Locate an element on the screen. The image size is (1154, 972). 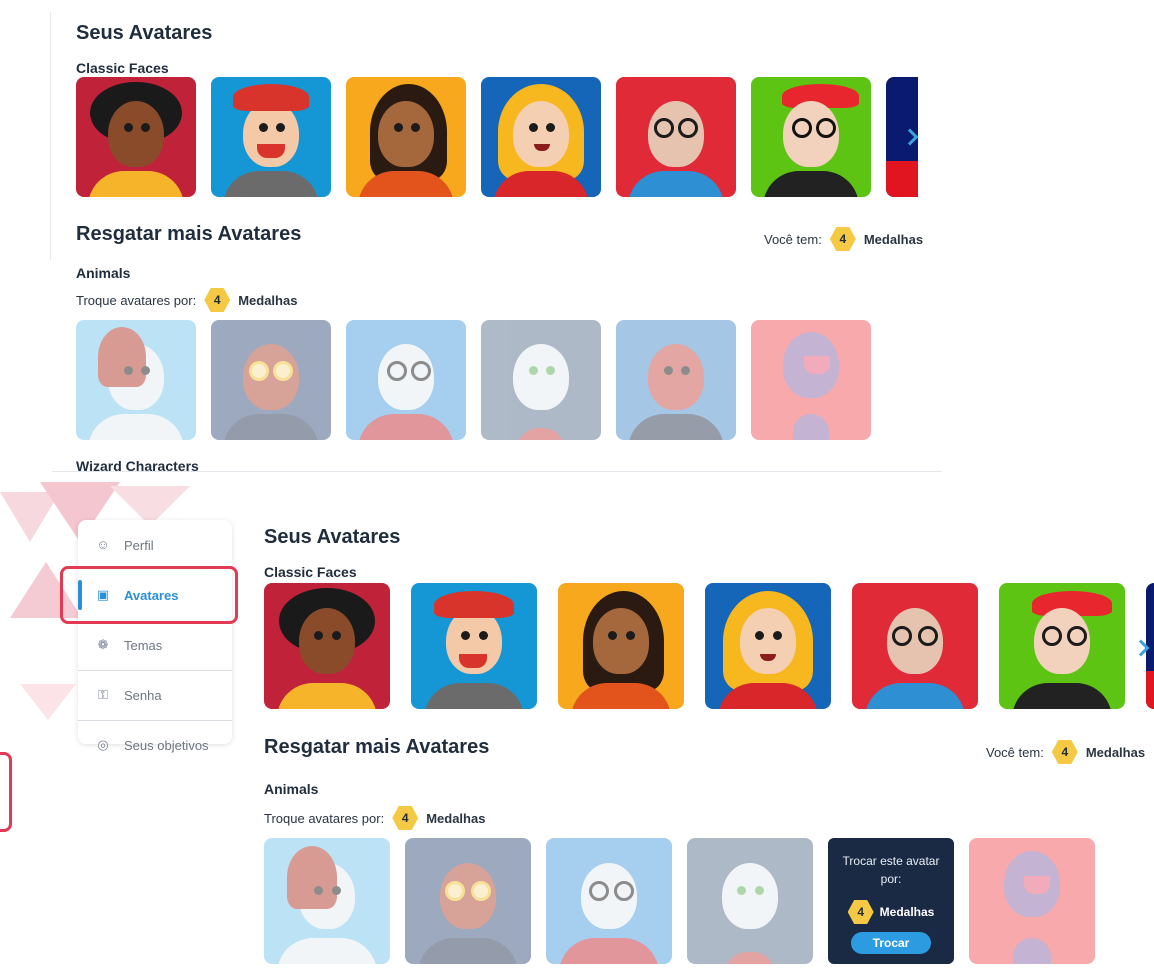
target-icon: ◎ is located at coordinates (103, 744).